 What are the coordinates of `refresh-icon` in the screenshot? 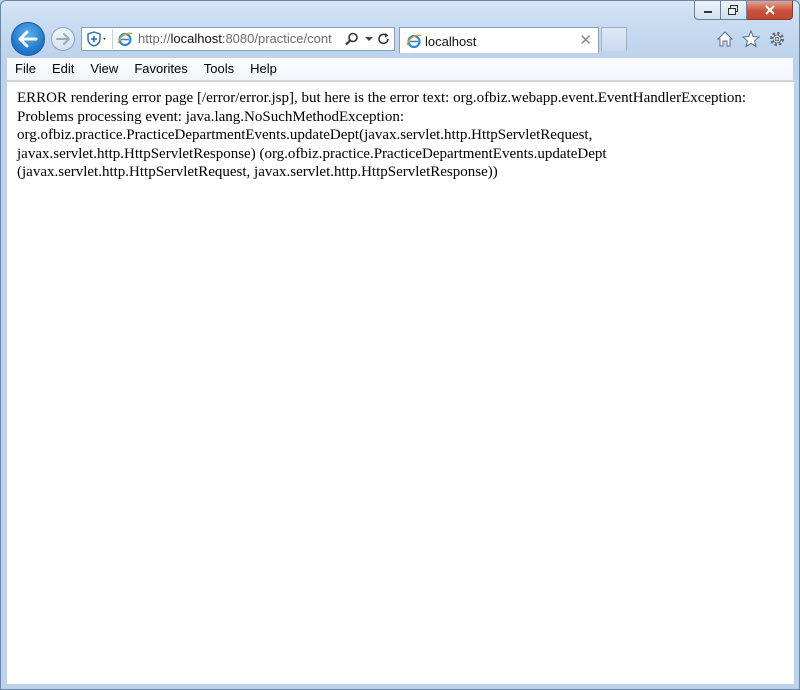 It's located at (384, 39).